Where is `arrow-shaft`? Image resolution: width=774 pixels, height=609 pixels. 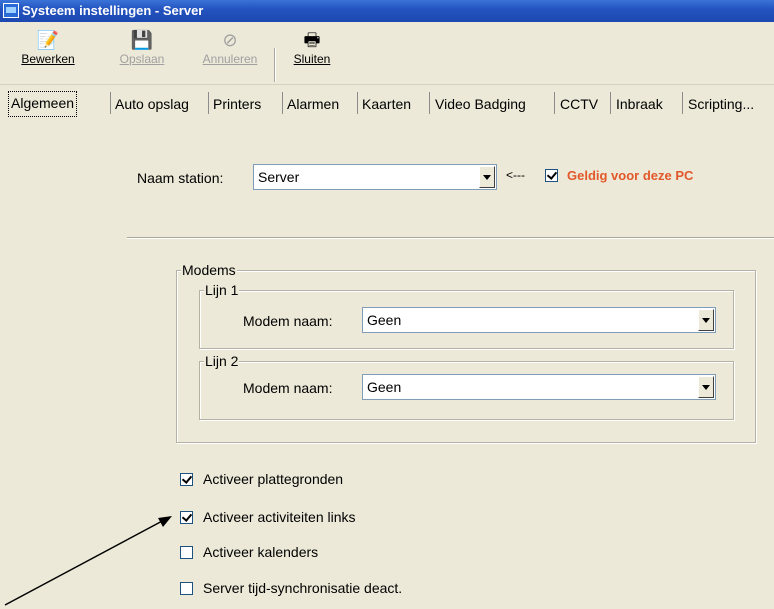
arrow-shaft is located at coordinates (85, 562).